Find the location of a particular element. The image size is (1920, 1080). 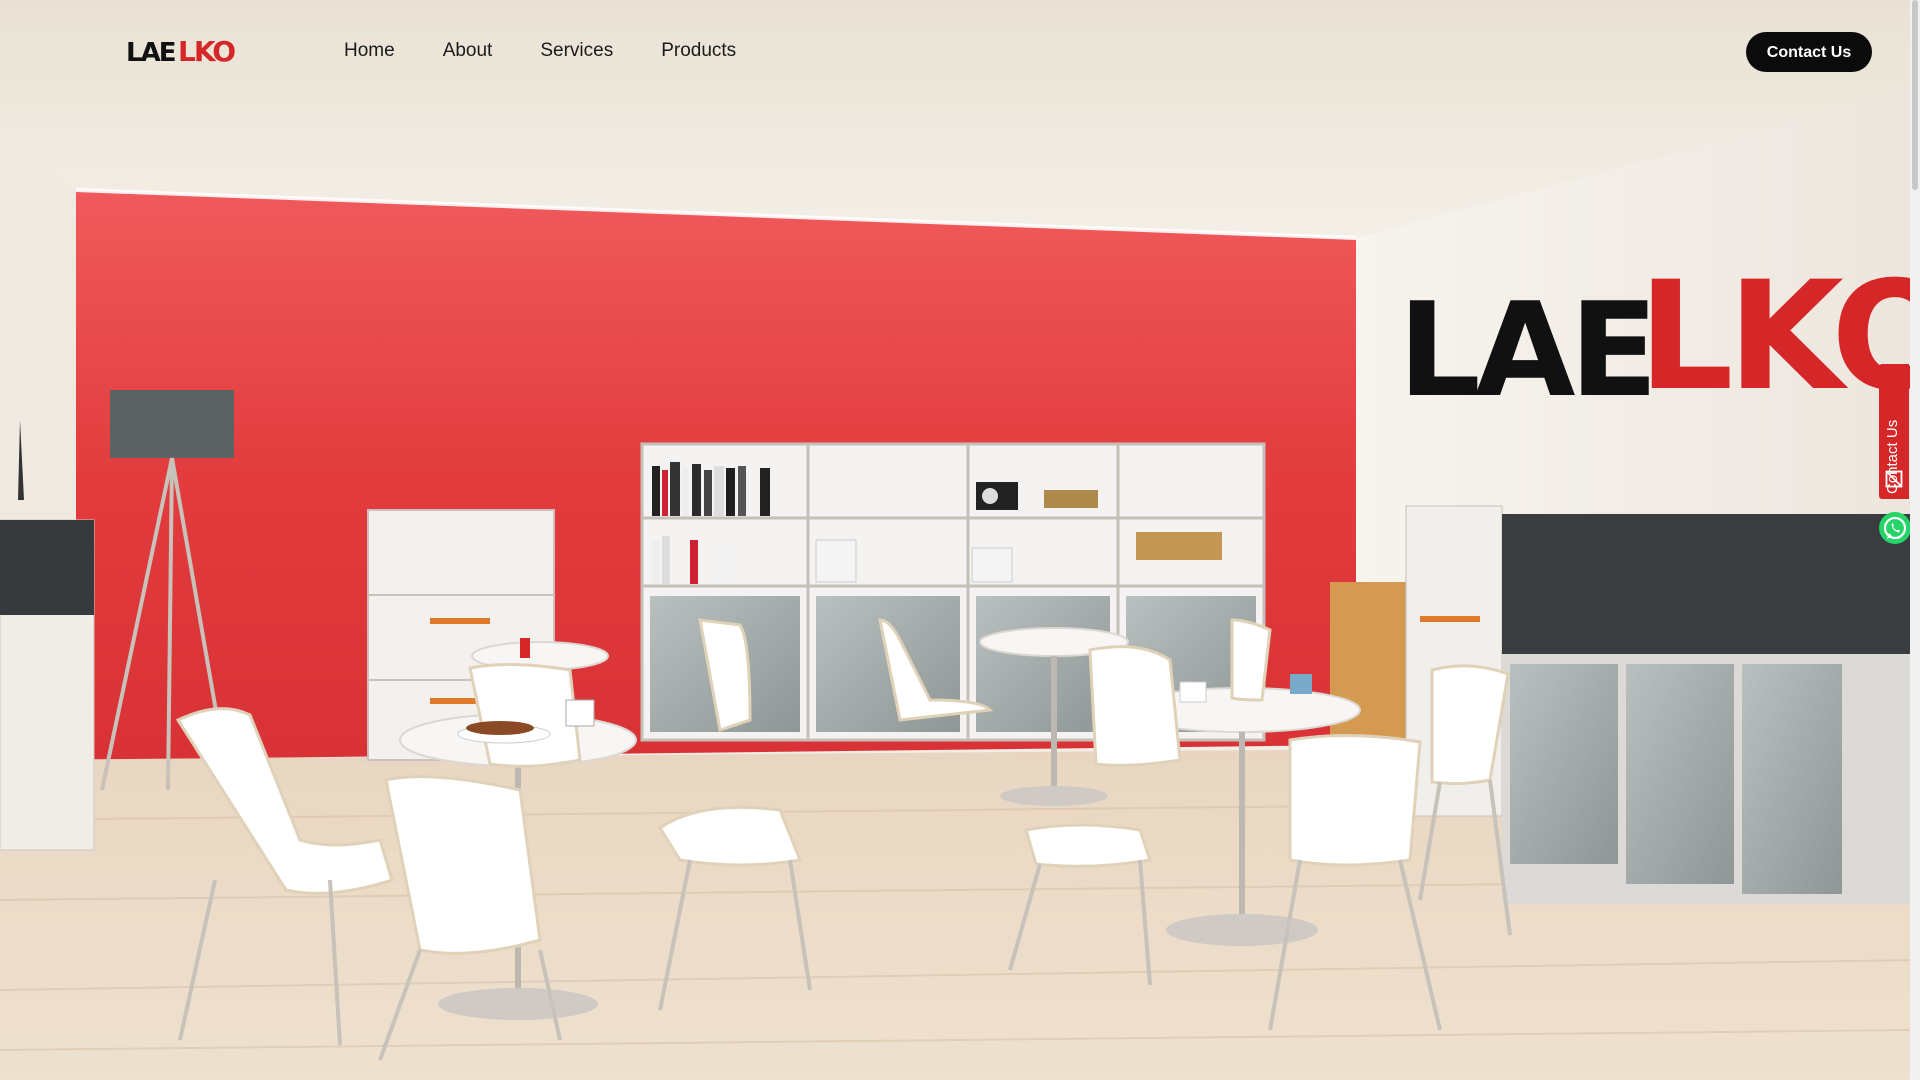

page-scrollbar is located at coordinates (1915, 540).